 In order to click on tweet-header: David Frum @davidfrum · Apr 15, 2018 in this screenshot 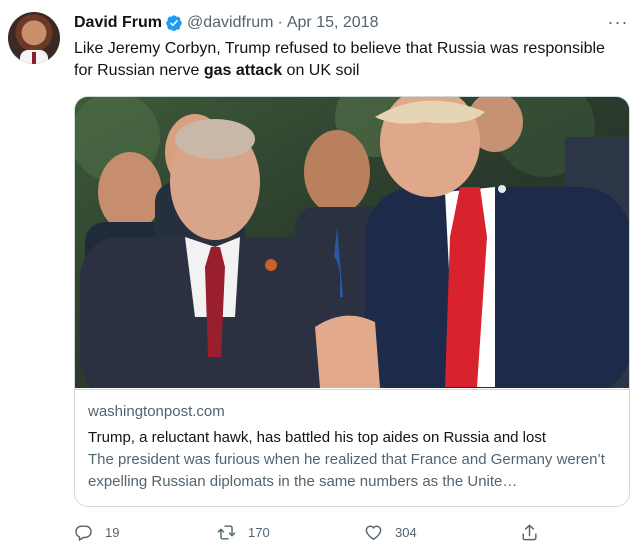, I will do `click(226, 23)`.